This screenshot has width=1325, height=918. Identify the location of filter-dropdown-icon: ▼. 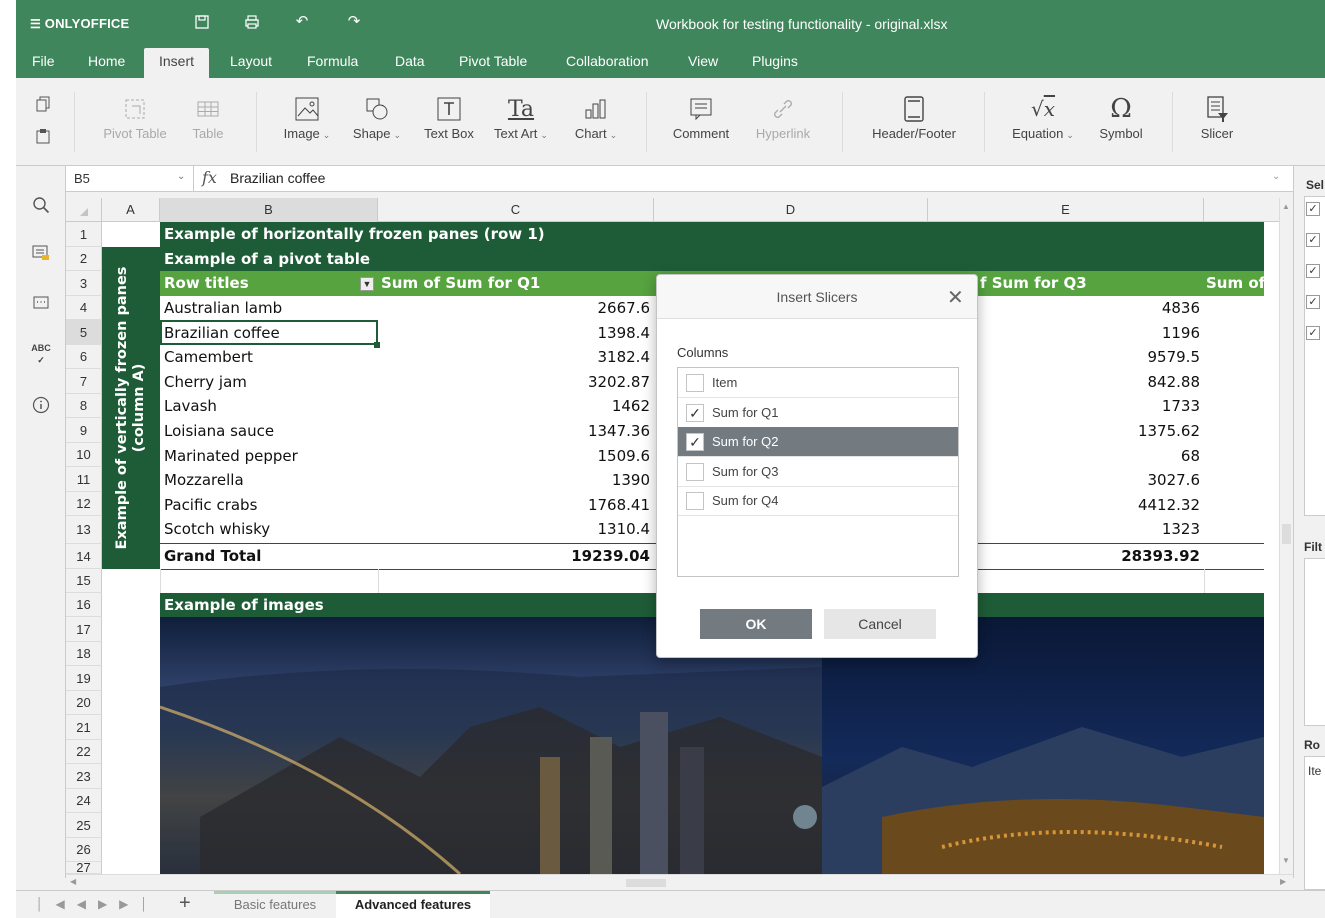
(367, 284).